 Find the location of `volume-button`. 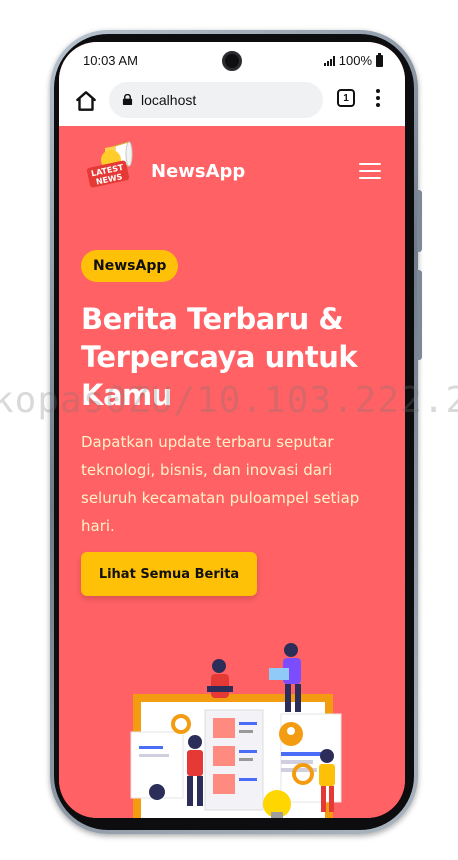

volume-button is located at coordinates (419, 315).